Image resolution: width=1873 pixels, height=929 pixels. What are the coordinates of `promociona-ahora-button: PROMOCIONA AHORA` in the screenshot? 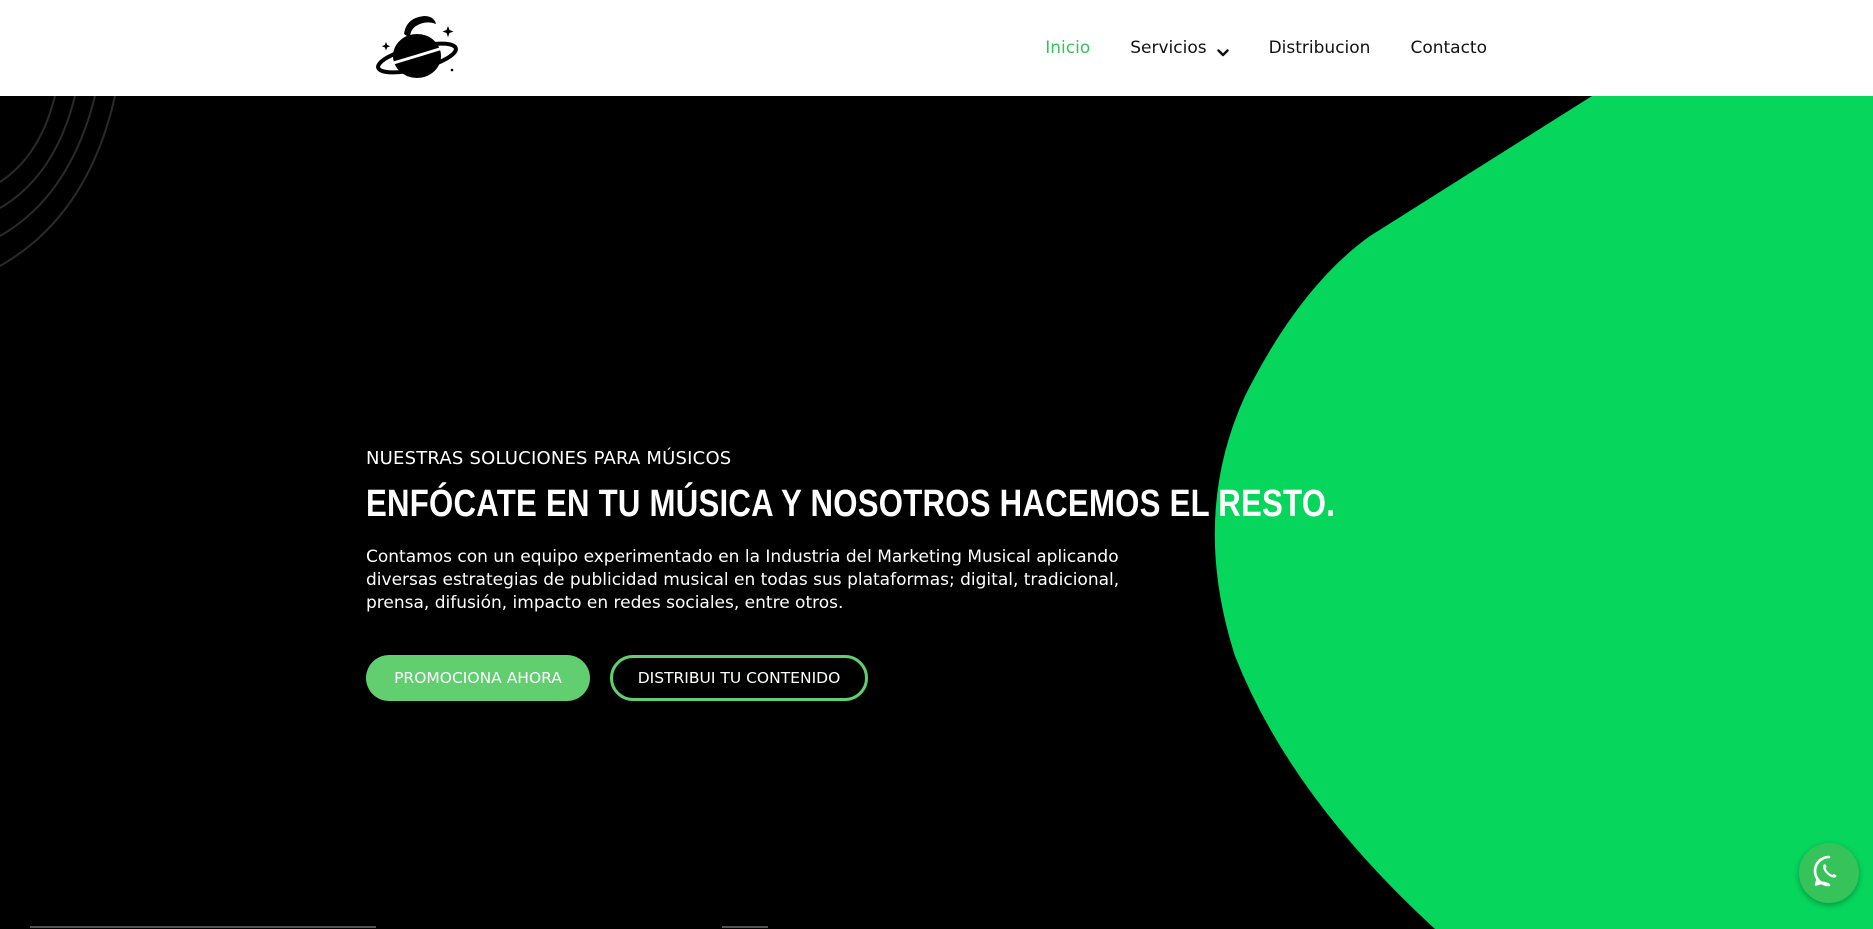 It's located at (478, 678).